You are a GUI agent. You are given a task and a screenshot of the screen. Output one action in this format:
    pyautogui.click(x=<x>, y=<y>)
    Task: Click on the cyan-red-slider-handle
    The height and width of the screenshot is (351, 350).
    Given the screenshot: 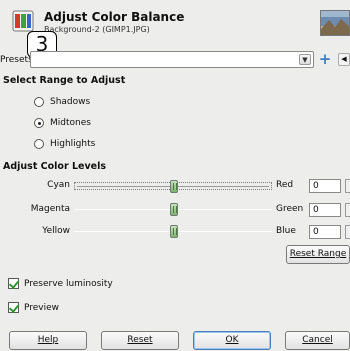 What is the action you would take?
    pyautogui.click(x=174, y=186)
    